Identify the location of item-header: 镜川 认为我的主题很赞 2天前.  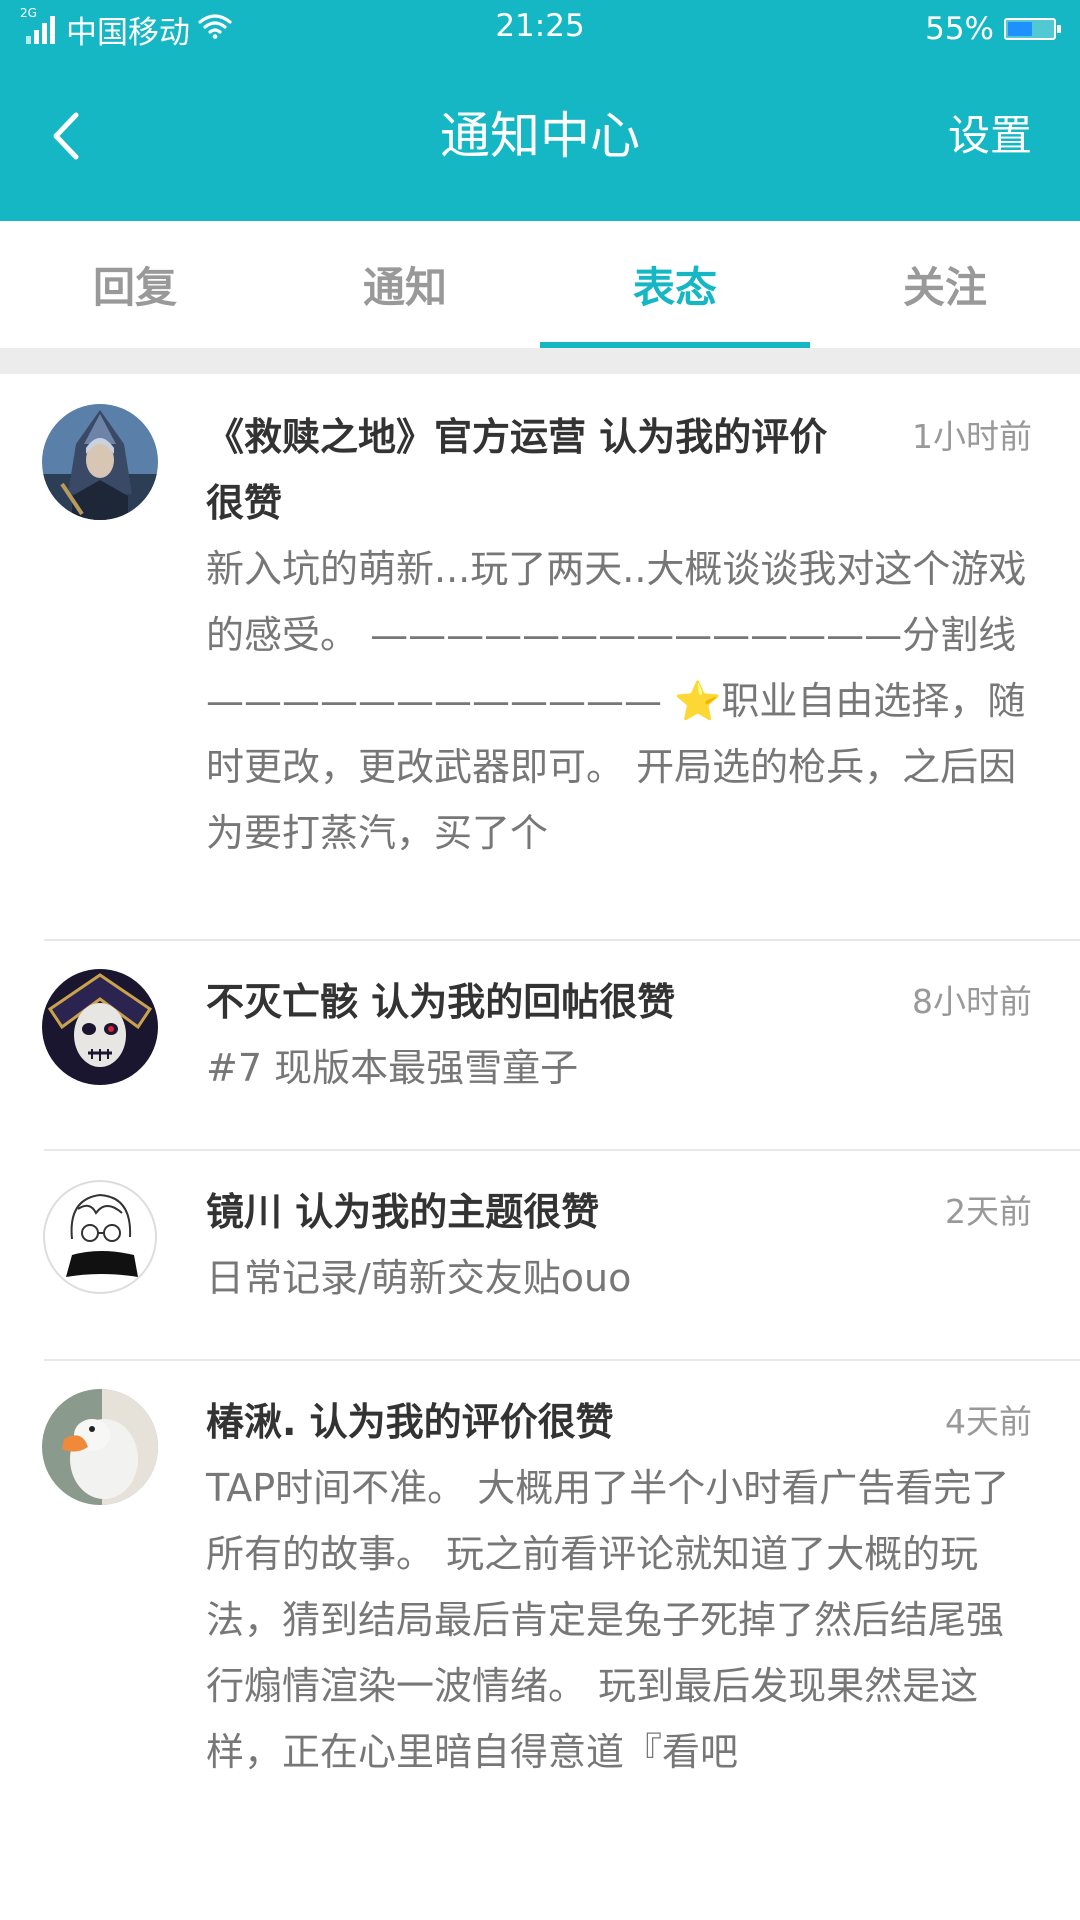
(619, 1212).